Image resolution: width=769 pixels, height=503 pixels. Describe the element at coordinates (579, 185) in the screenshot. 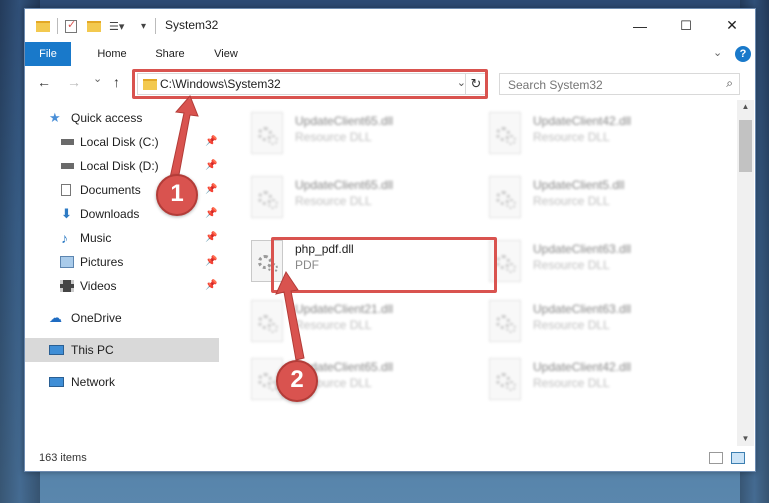

I see `file-name: UpdateClient5.dll` at that location.